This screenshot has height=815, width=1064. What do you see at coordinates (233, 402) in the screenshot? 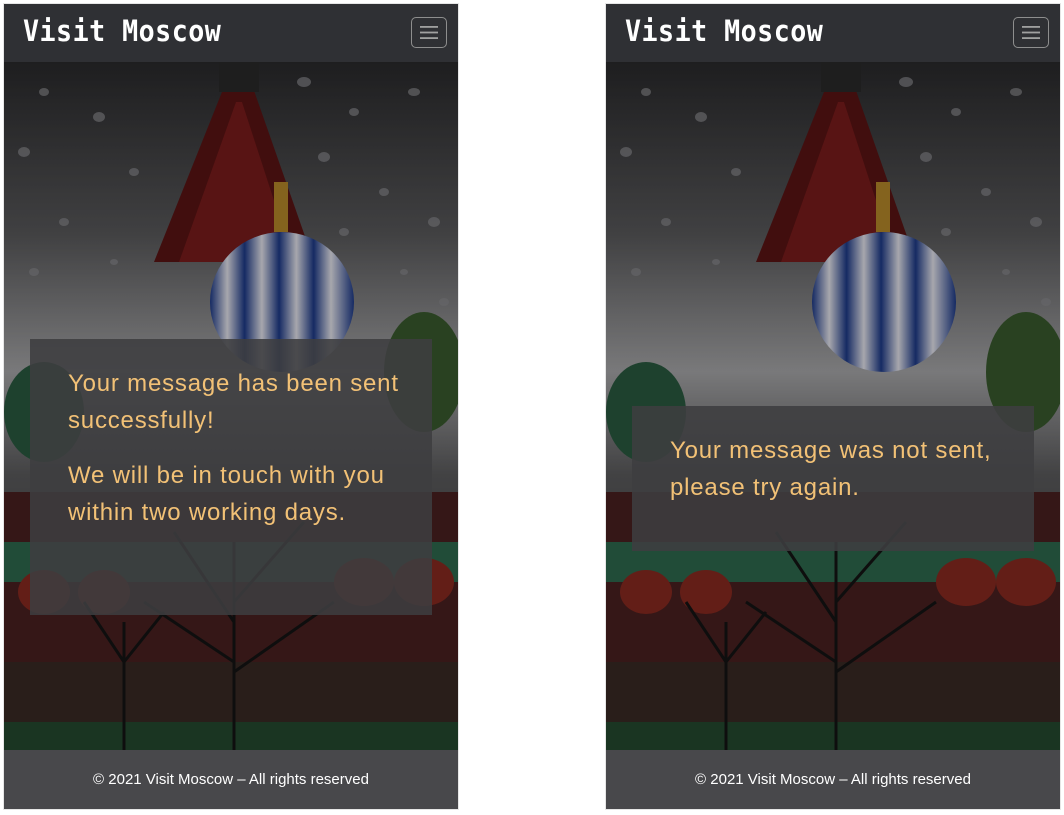
I see `success-message-text: Your message has been sent successfully!` at bounding box center [233, 402].